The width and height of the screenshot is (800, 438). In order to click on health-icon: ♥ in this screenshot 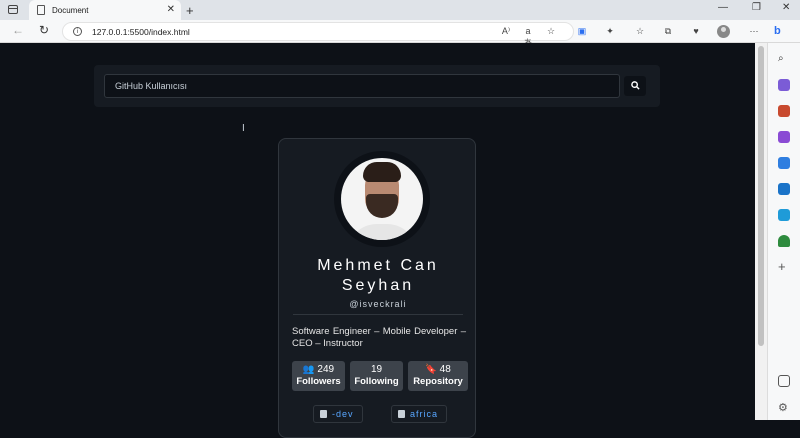, I will do `click(696, 31)`.